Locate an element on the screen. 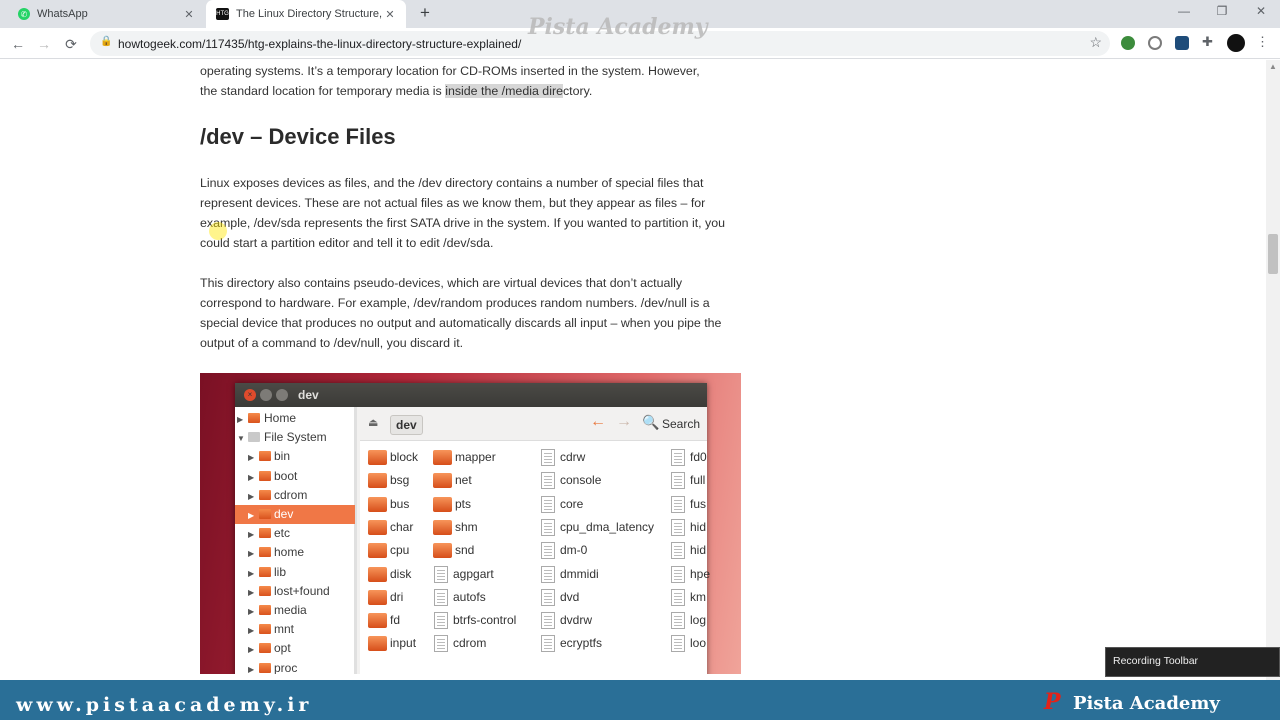 This screenshot has width=1280, height=720. scrollbar-thumb is located at coordinates (1273, 254).